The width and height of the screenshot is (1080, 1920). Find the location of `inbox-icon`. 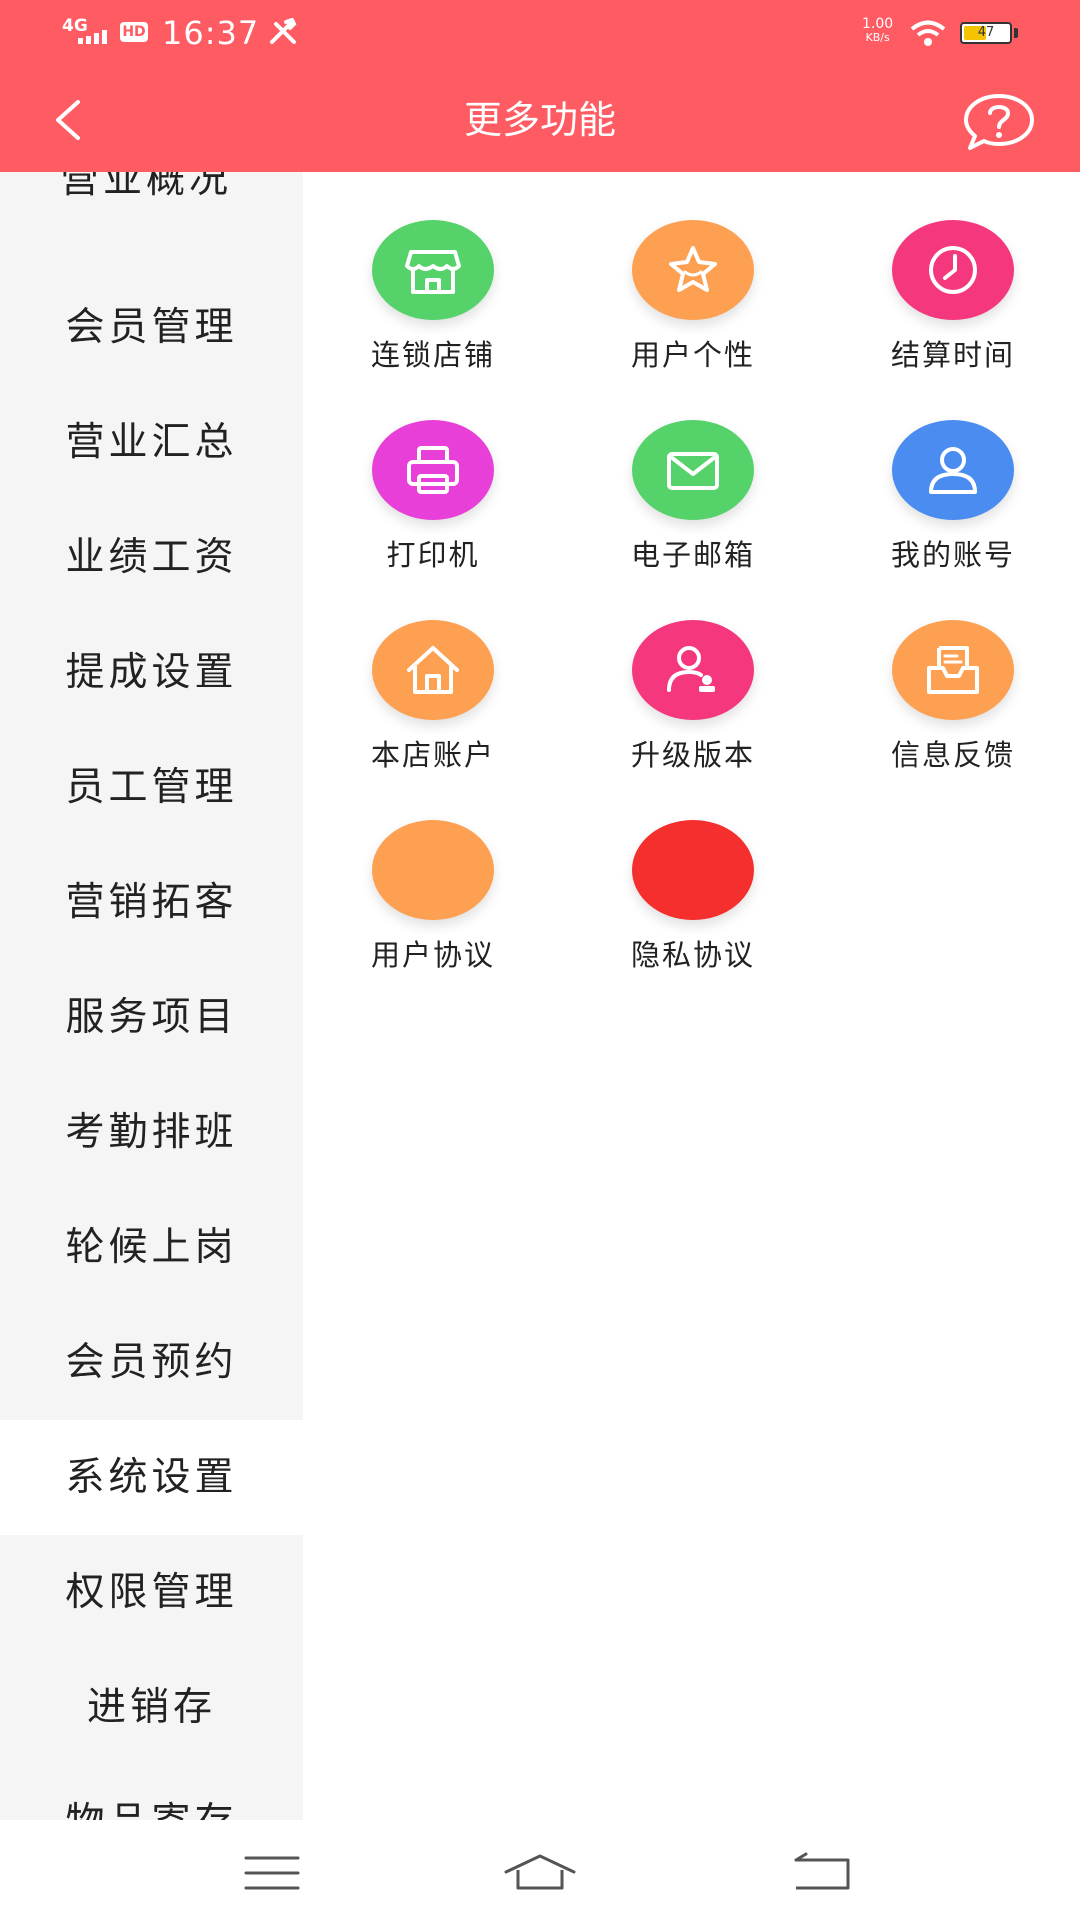

inbox-icon is located at coordinates (953, 670).